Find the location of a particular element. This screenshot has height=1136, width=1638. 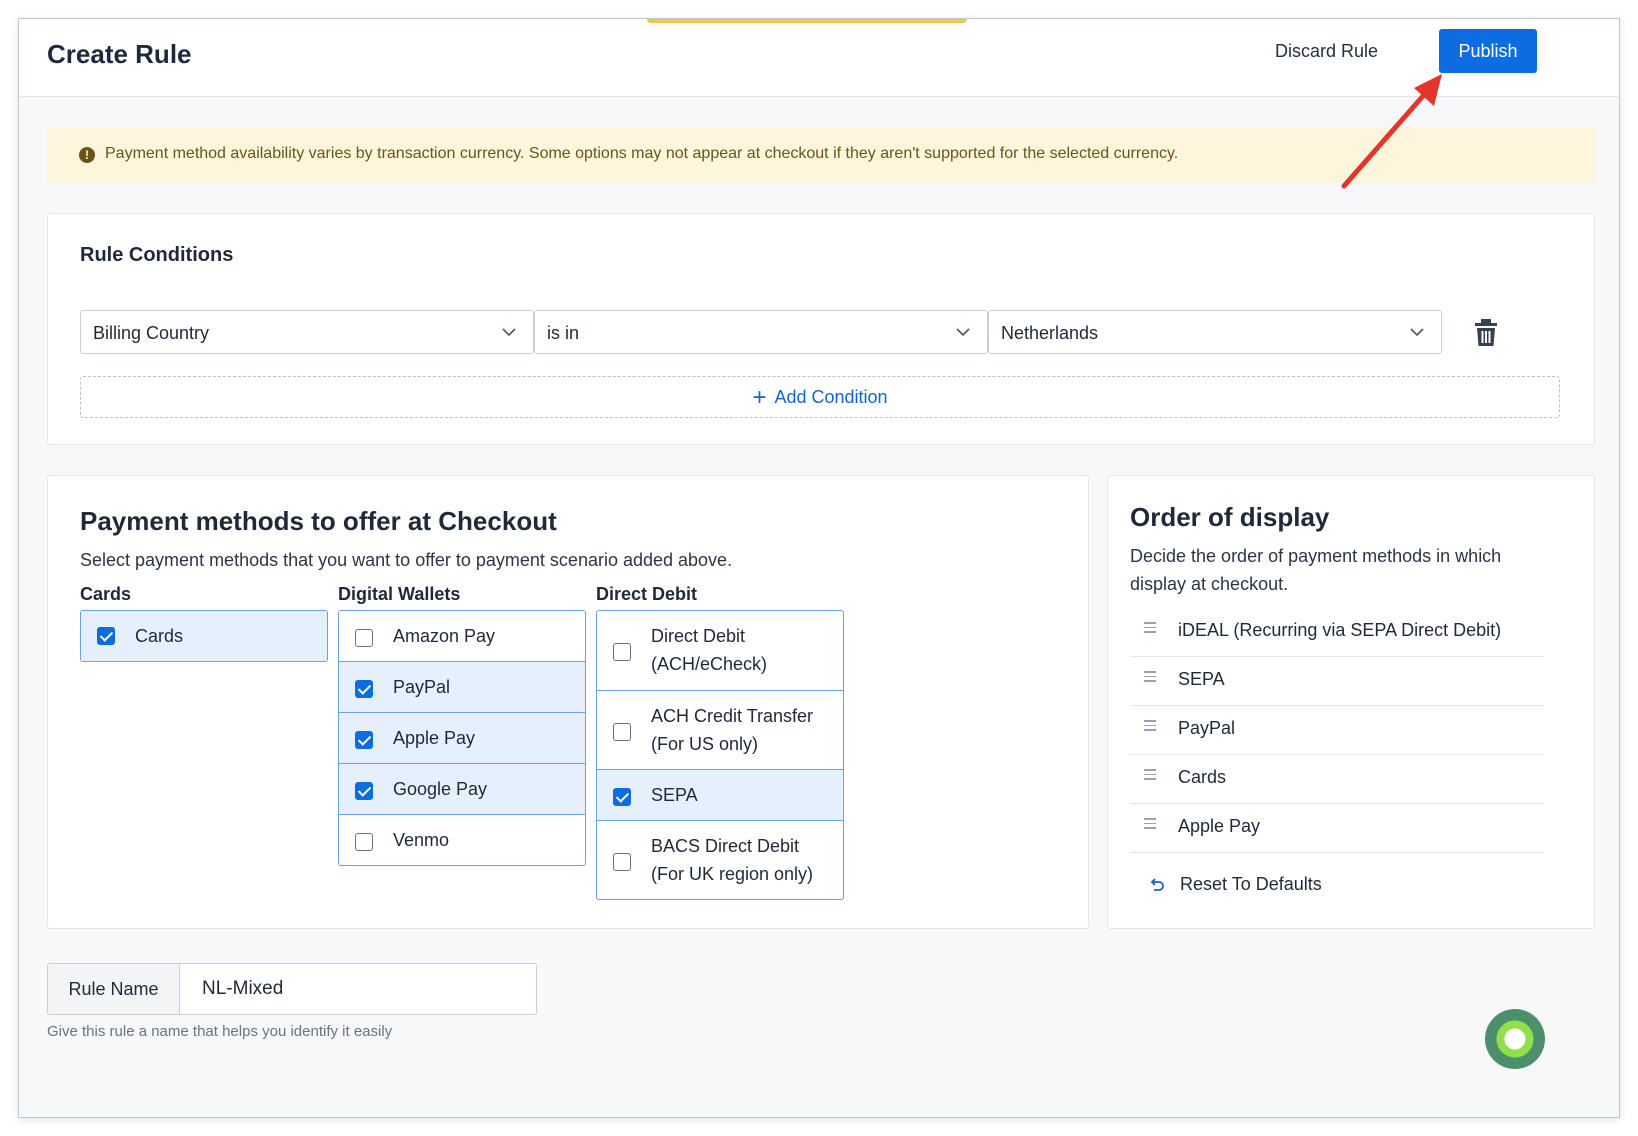

rule-name-label: Rule Name is located at coordinates (114, 989).